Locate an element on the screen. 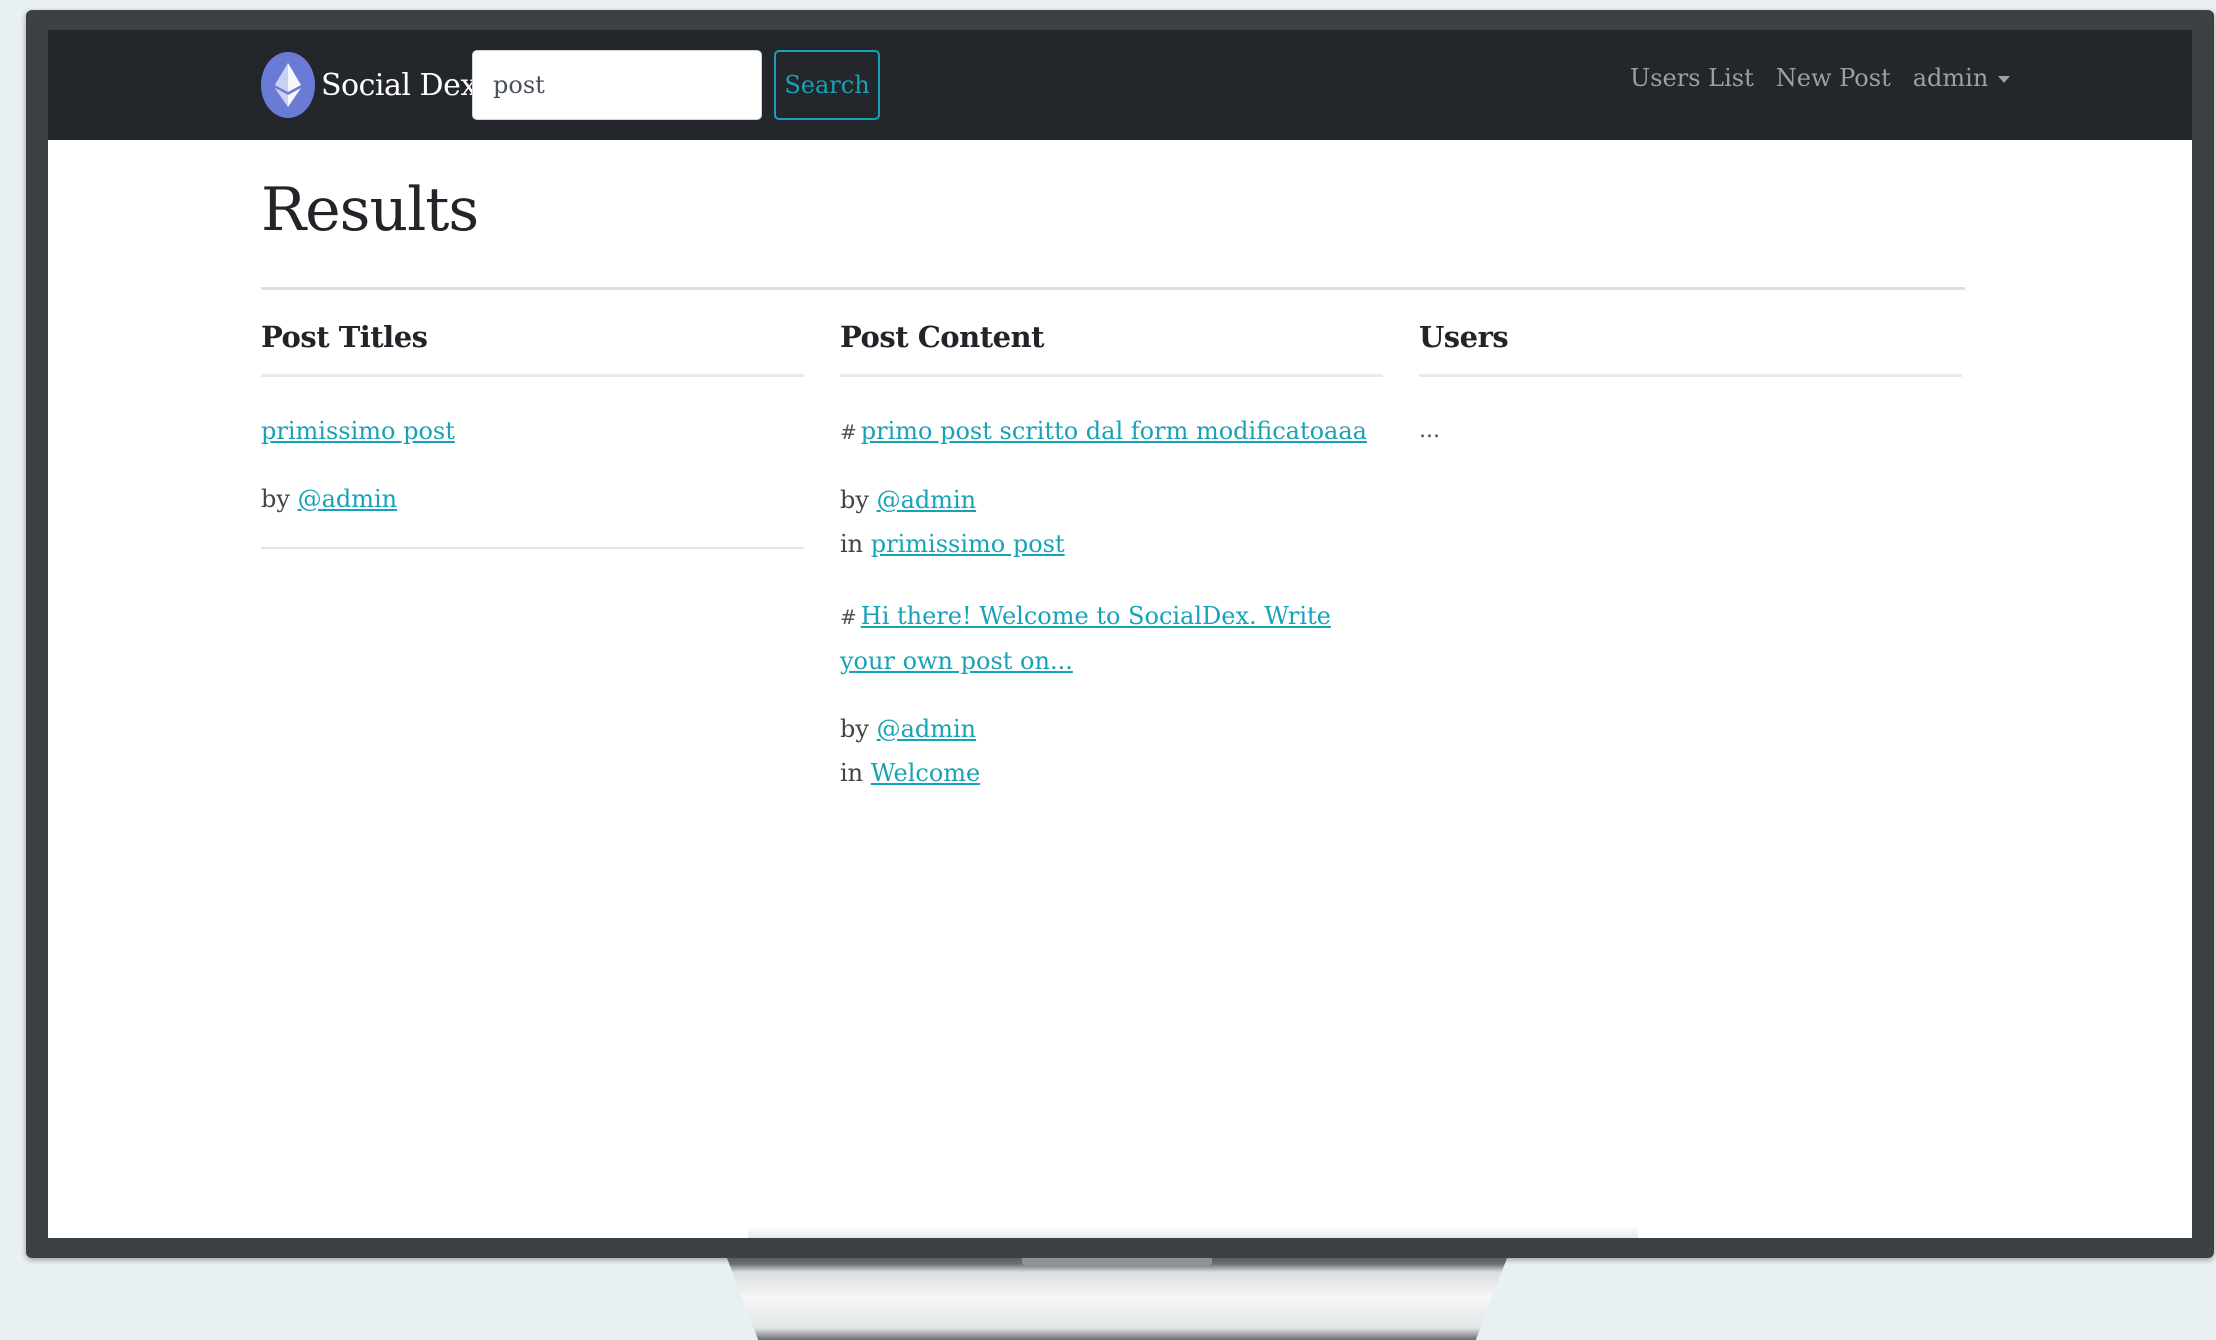  screen-glare is located at coordinates (1193, 1232).